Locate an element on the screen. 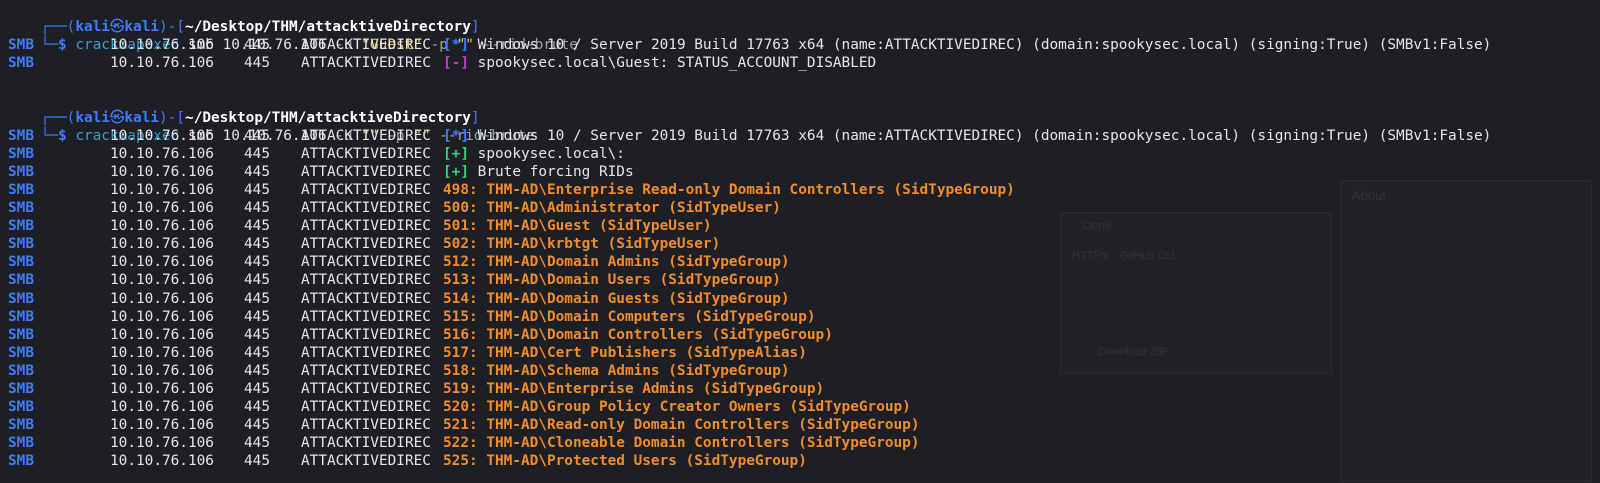  message-text: spookysec.local\: is located at coordinates (551, 153).